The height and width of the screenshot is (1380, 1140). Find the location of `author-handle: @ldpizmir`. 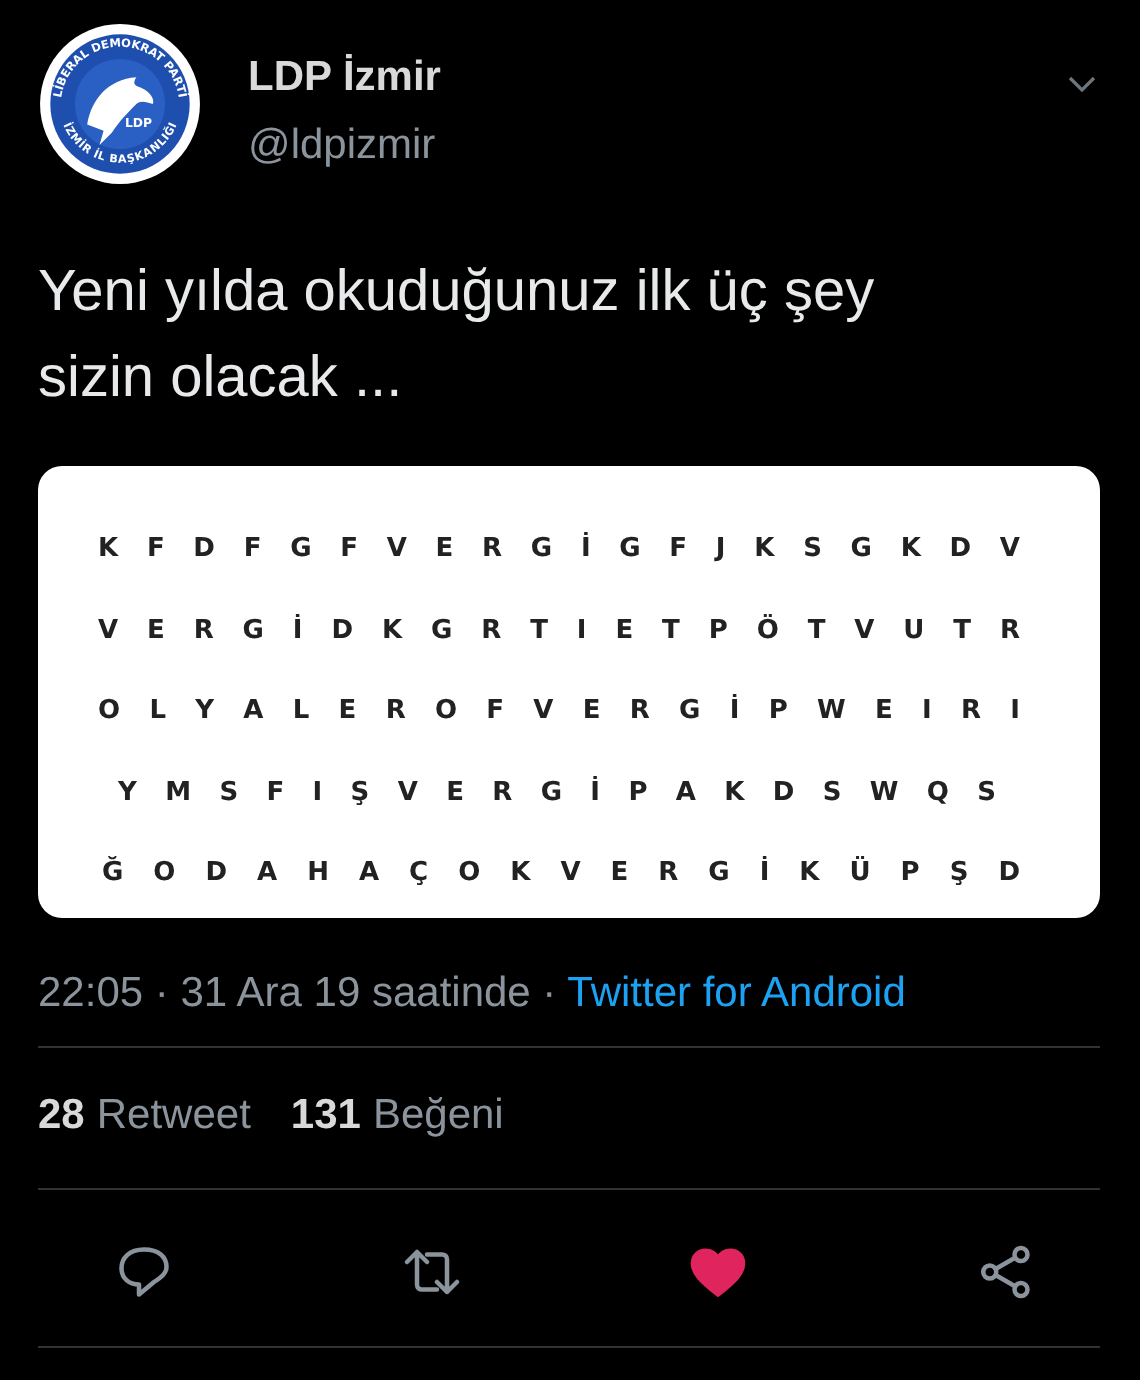

author-handle: @ldpizmir is located at coordinates (344, 146).